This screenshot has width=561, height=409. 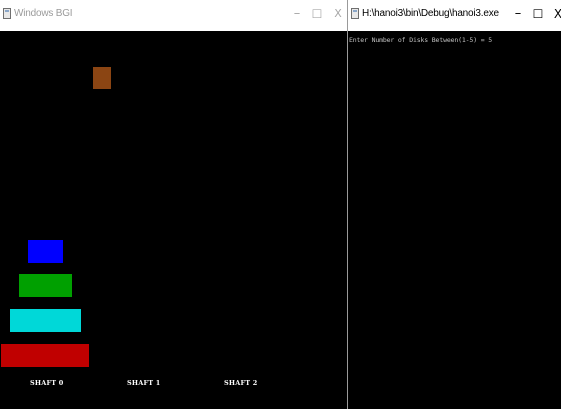 What do you see at coordinates (421, 40) in the screenshot?
I see `console-output-line: Enter Number of Disks Between(1-5) = 5` at bounding box center [421, 40].